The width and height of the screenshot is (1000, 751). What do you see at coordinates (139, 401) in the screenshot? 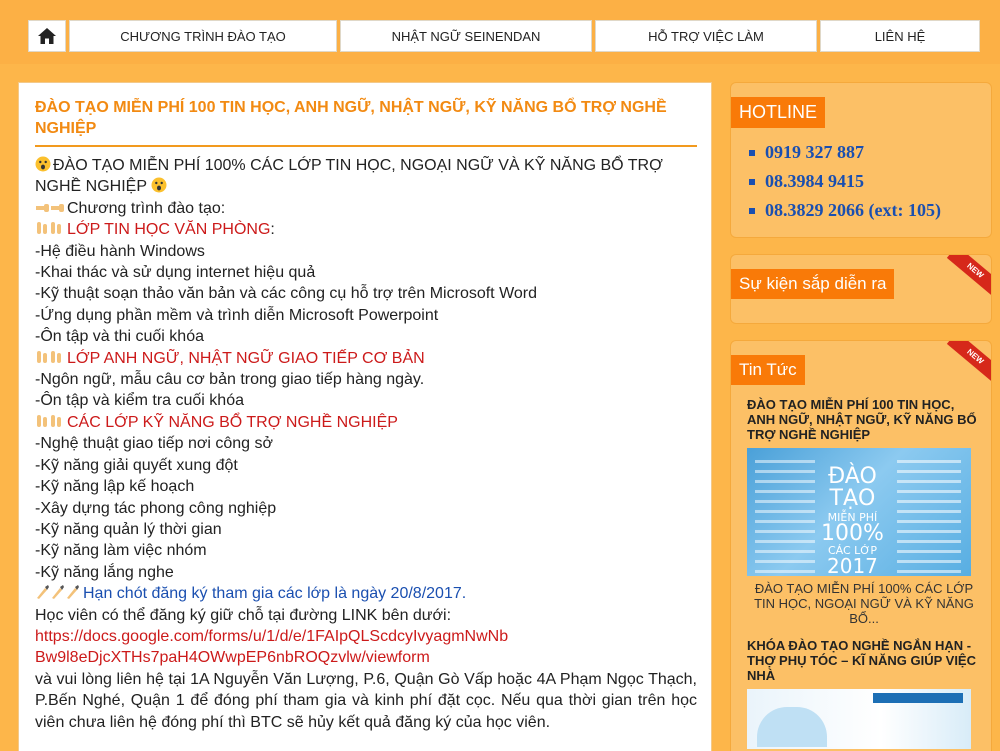
I see `list-item: -Ôn tập và kiểm tra cuối khóa` at bounding box center [139, 401].